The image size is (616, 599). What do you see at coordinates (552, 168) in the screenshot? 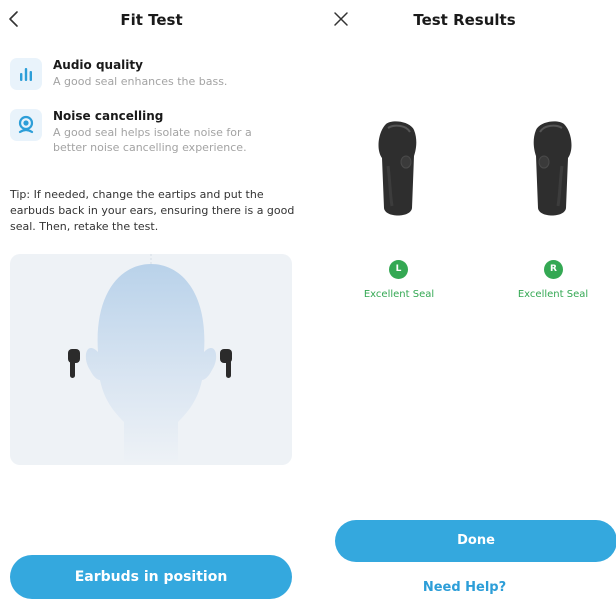
I see `right-earbud-image` at bounding box center [552, 168].